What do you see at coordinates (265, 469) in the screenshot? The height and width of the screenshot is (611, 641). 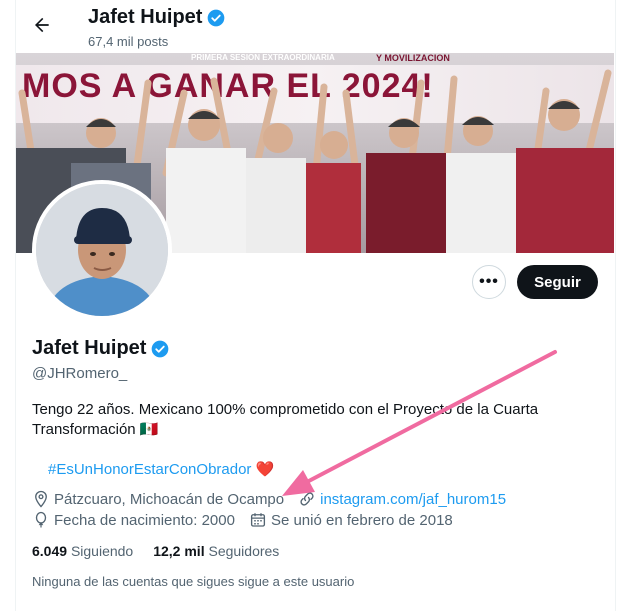 I see `heart-icon: ❤️` at bounding box center [265, 469].